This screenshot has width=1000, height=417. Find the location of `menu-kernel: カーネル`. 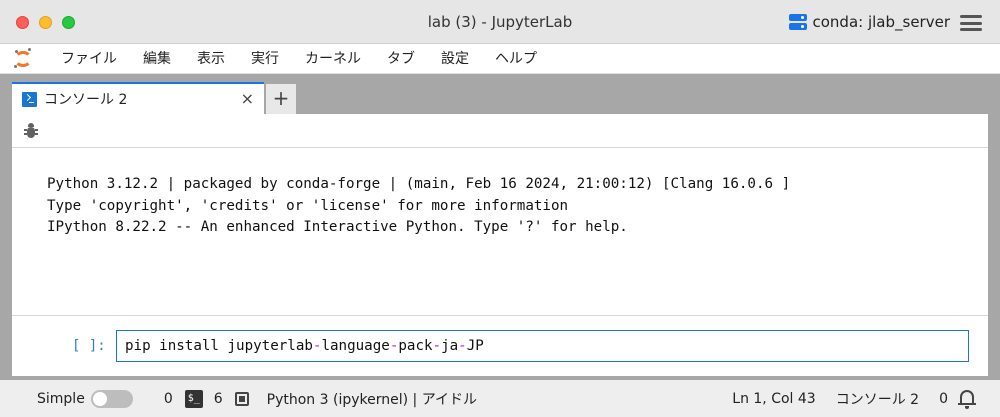

menu-kernel: カーネル is located at coordinates (333, 59).